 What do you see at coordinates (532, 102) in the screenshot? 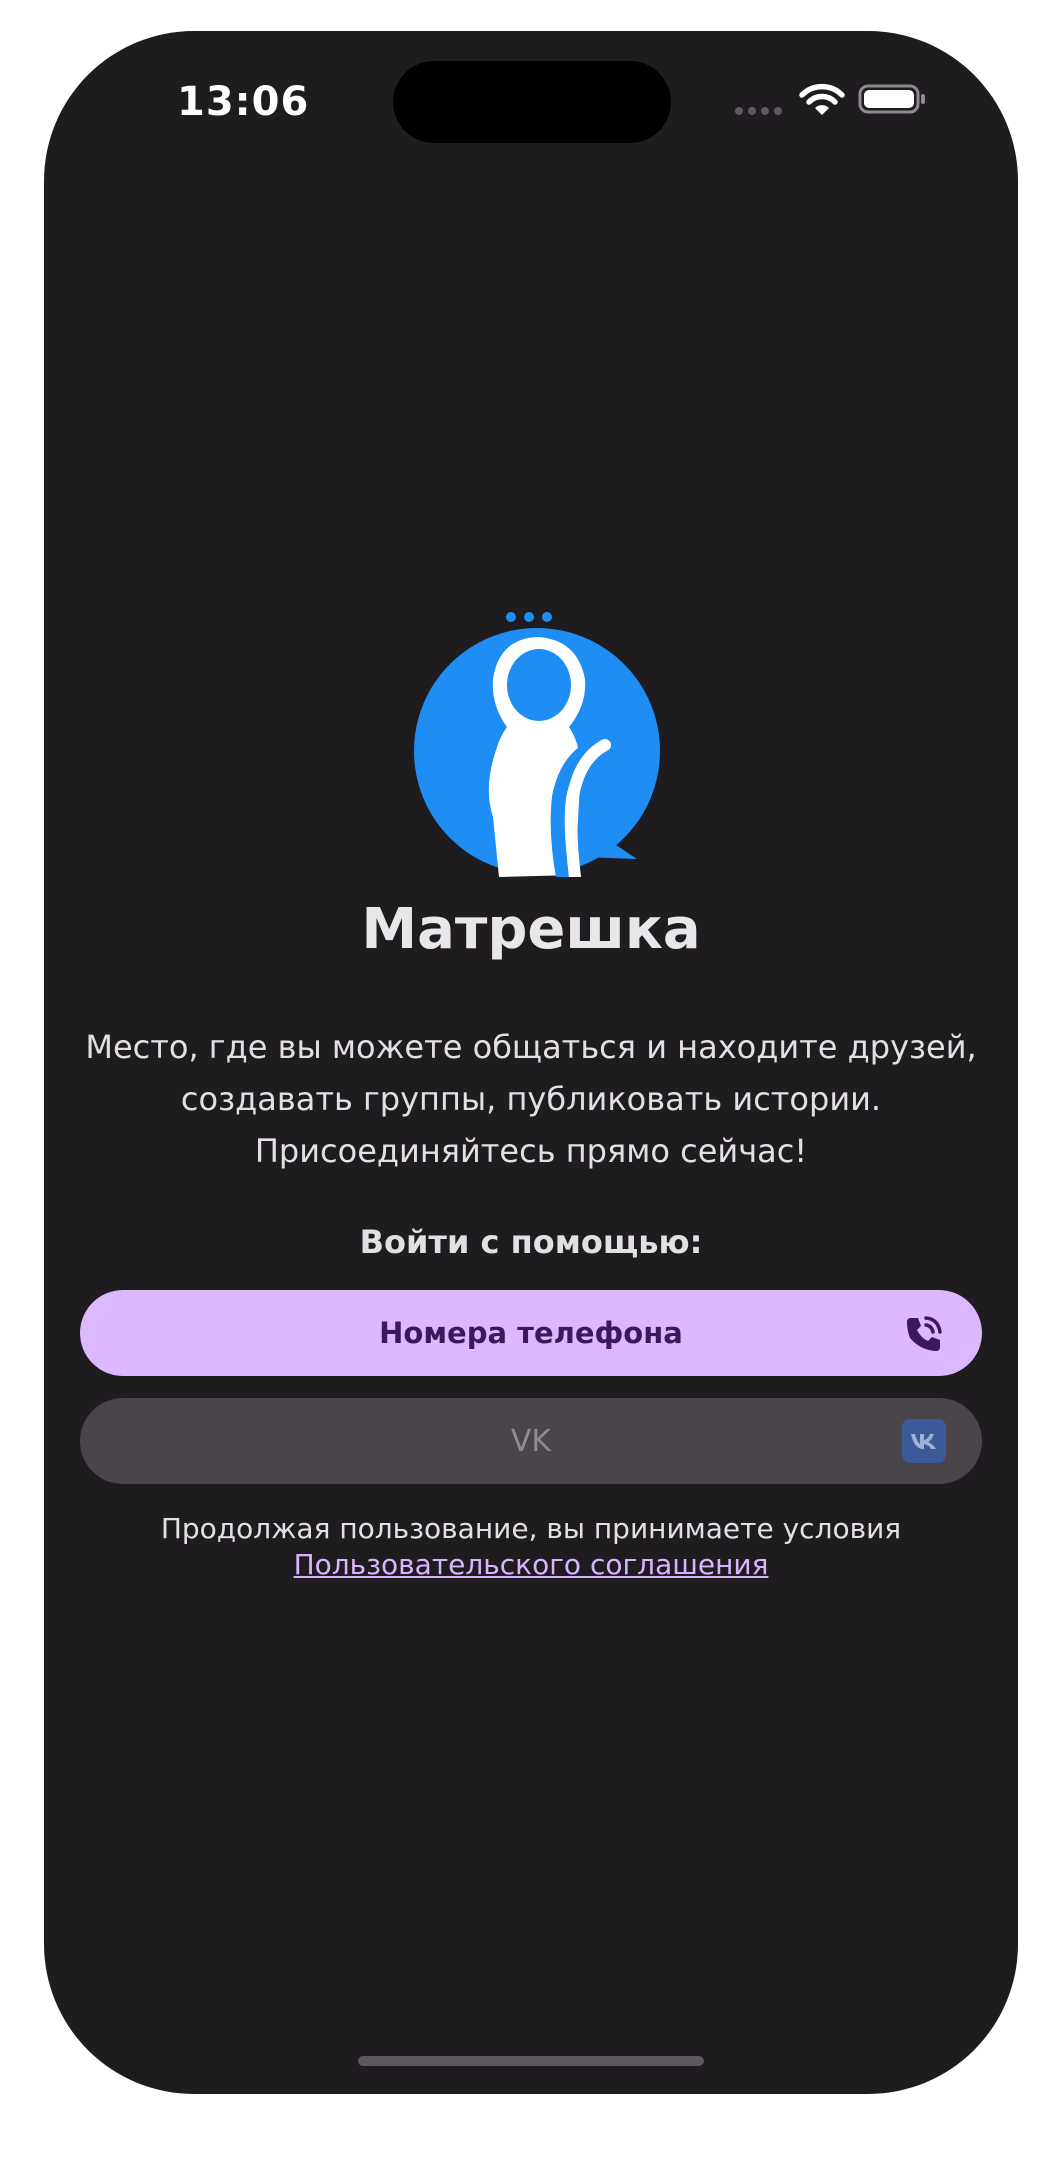
I see `dynamic-island` at bounding box center [532, 102].